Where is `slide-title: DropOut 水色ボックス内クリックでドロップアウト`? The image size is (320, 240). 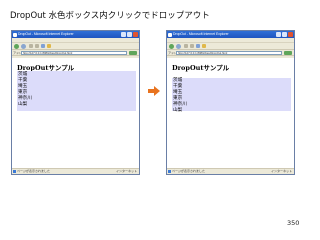 slide-title: DropOut 水色ボックス内クリックでドロップアウト is located at coordinates (110, 16).